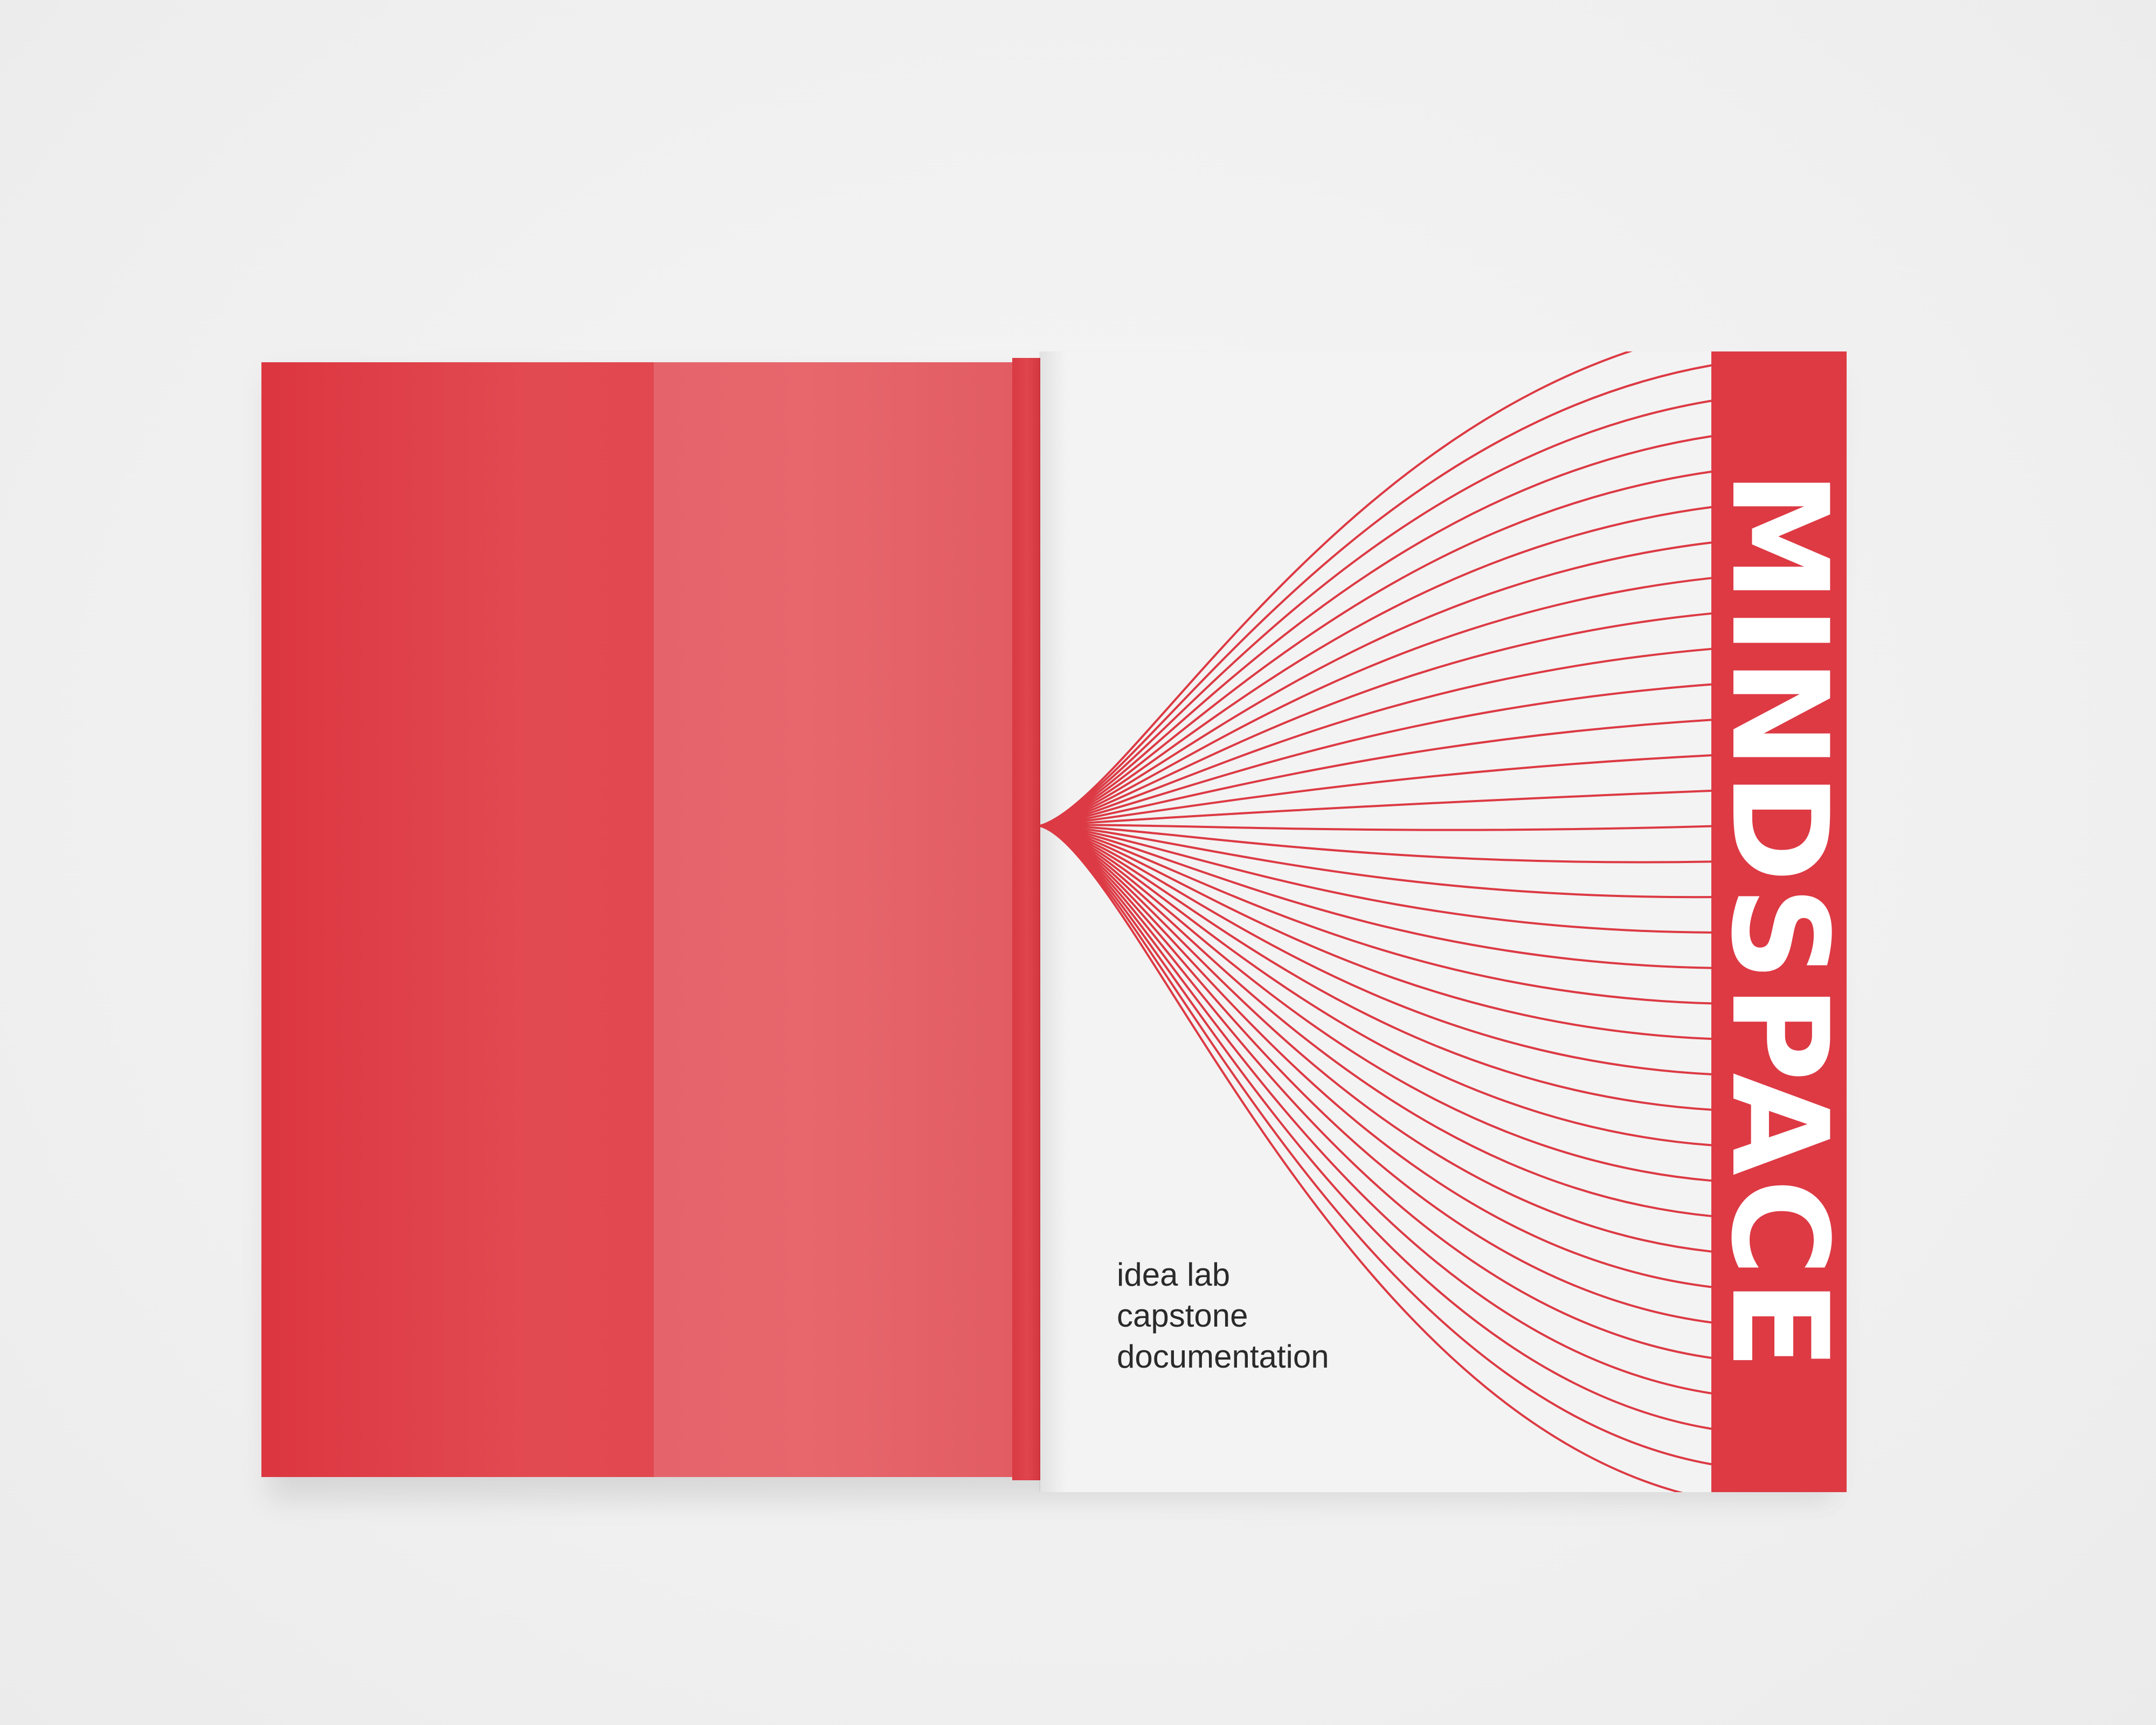 The image size is (2156, 1725). What do you see at coordinates (1182, 1316) in the screenshot?
I see `subtitle-line-2: capstone` at bounding box center [1182, 1316].